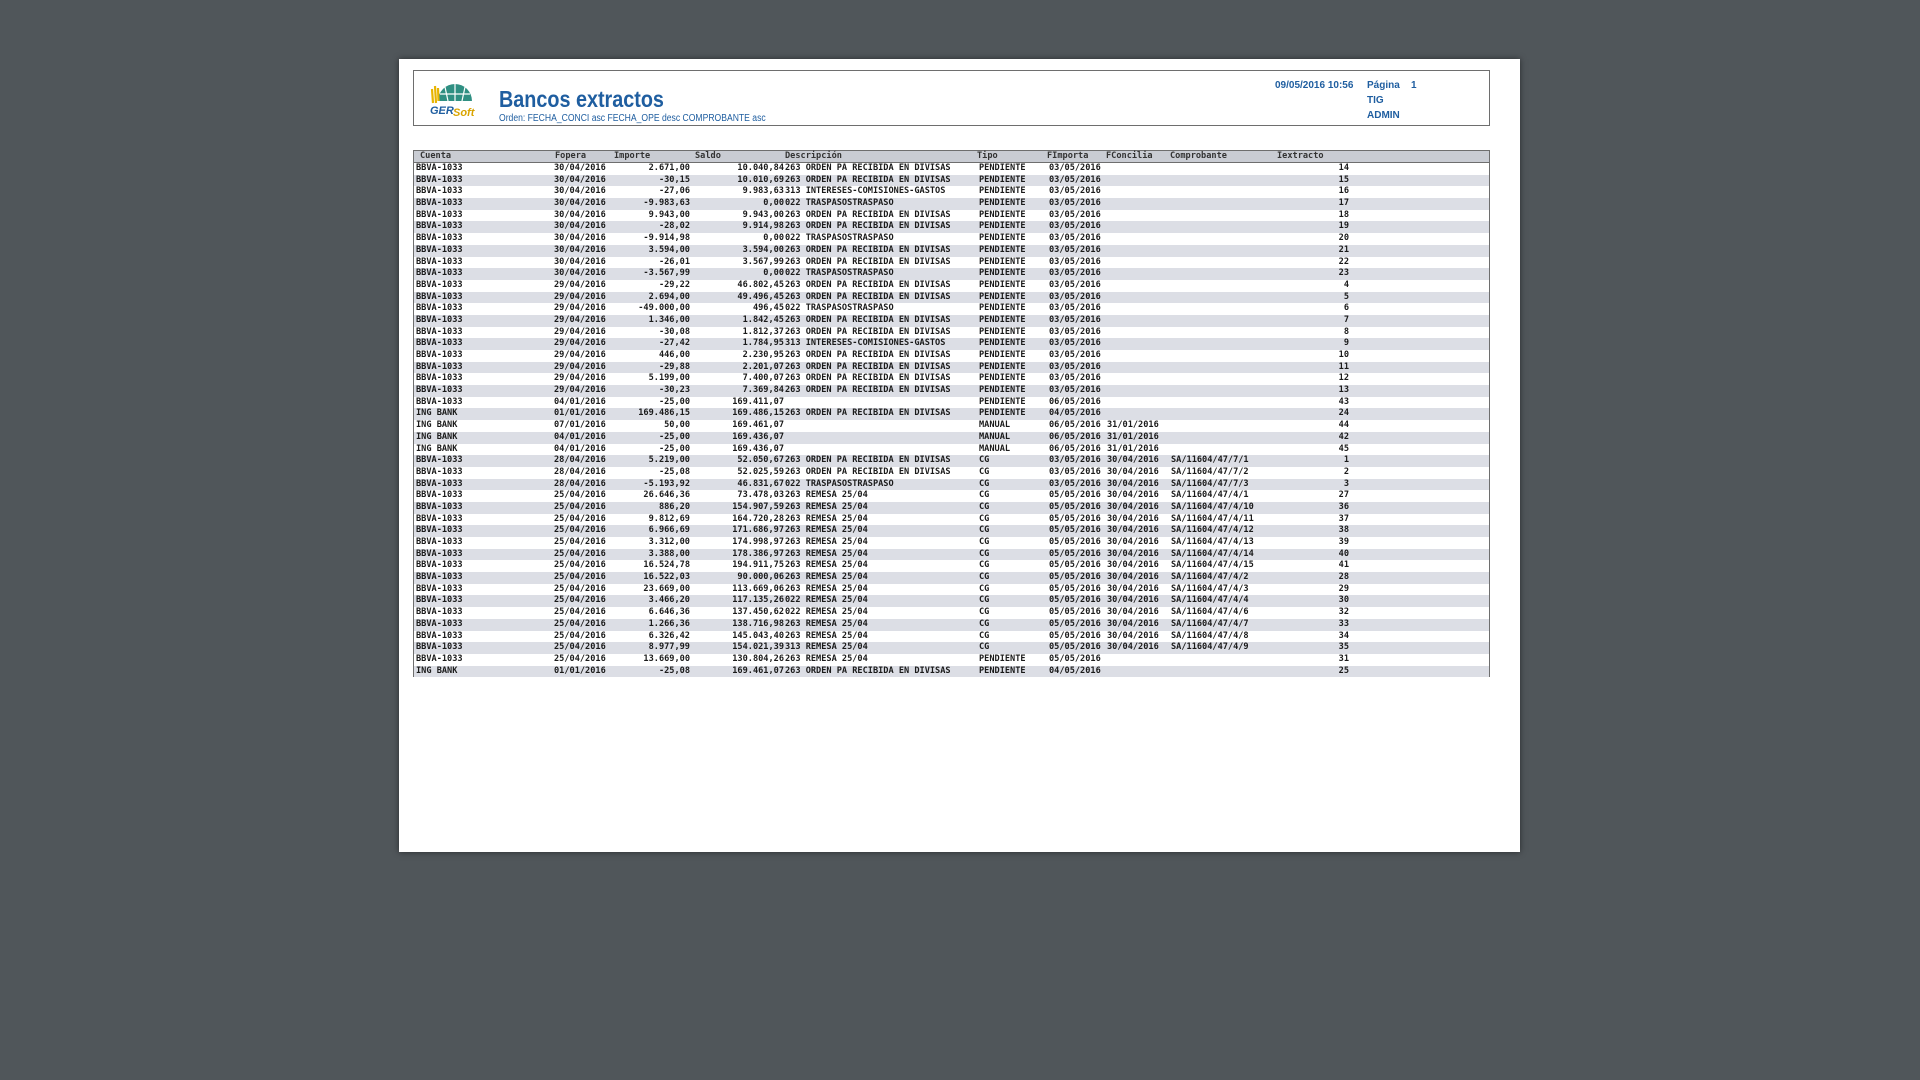 The height and width of the screenshot is (1080, 1920). Describe the element at coordinates (1075, 670) in the screenshot. I see `cell-fimporta: 04/05/2016` at that location.